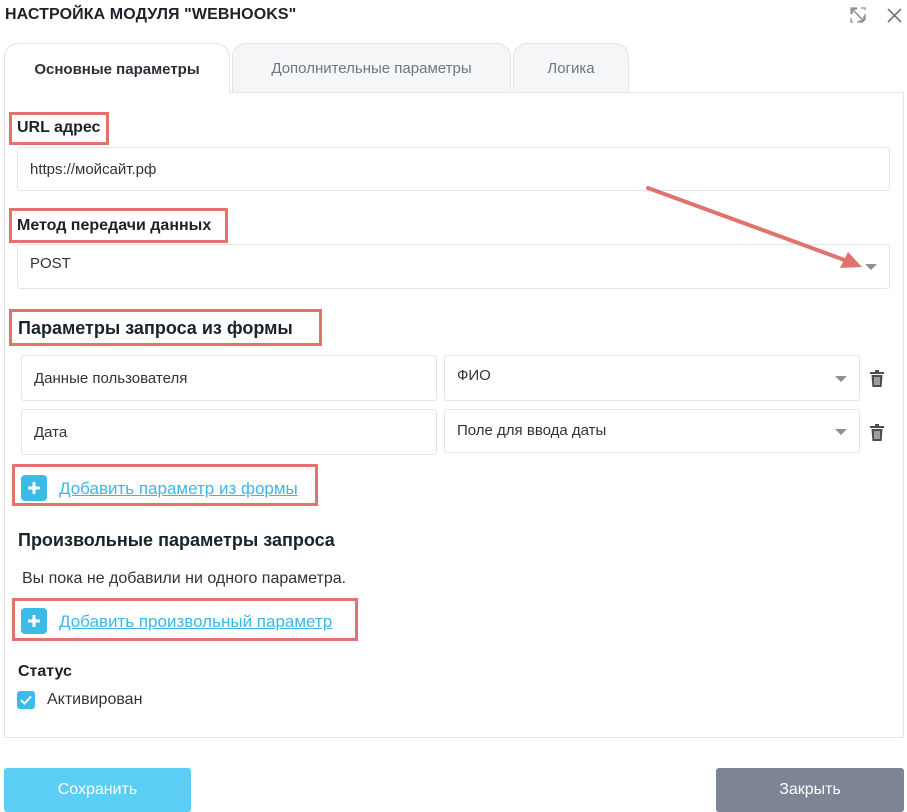 The height and width of the screenshot is (812, 907). I want to click on close-button: Закрыть, so click(810, 790).